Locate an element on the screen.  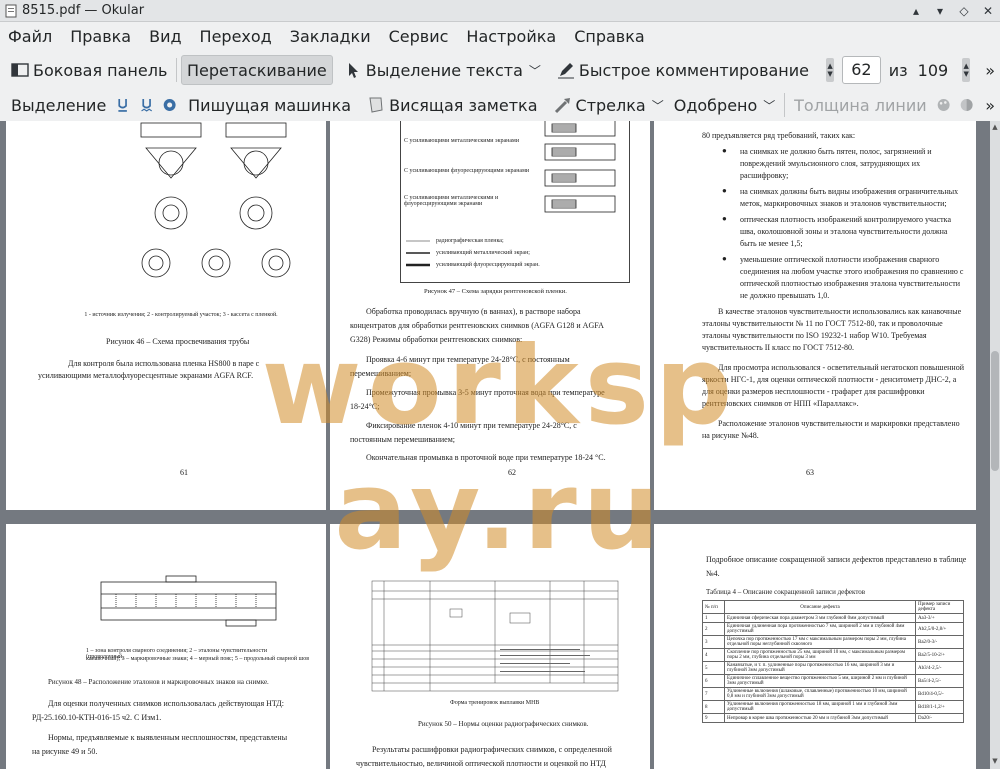
maximize-button: ◇ is located at coordinates (964, 11).